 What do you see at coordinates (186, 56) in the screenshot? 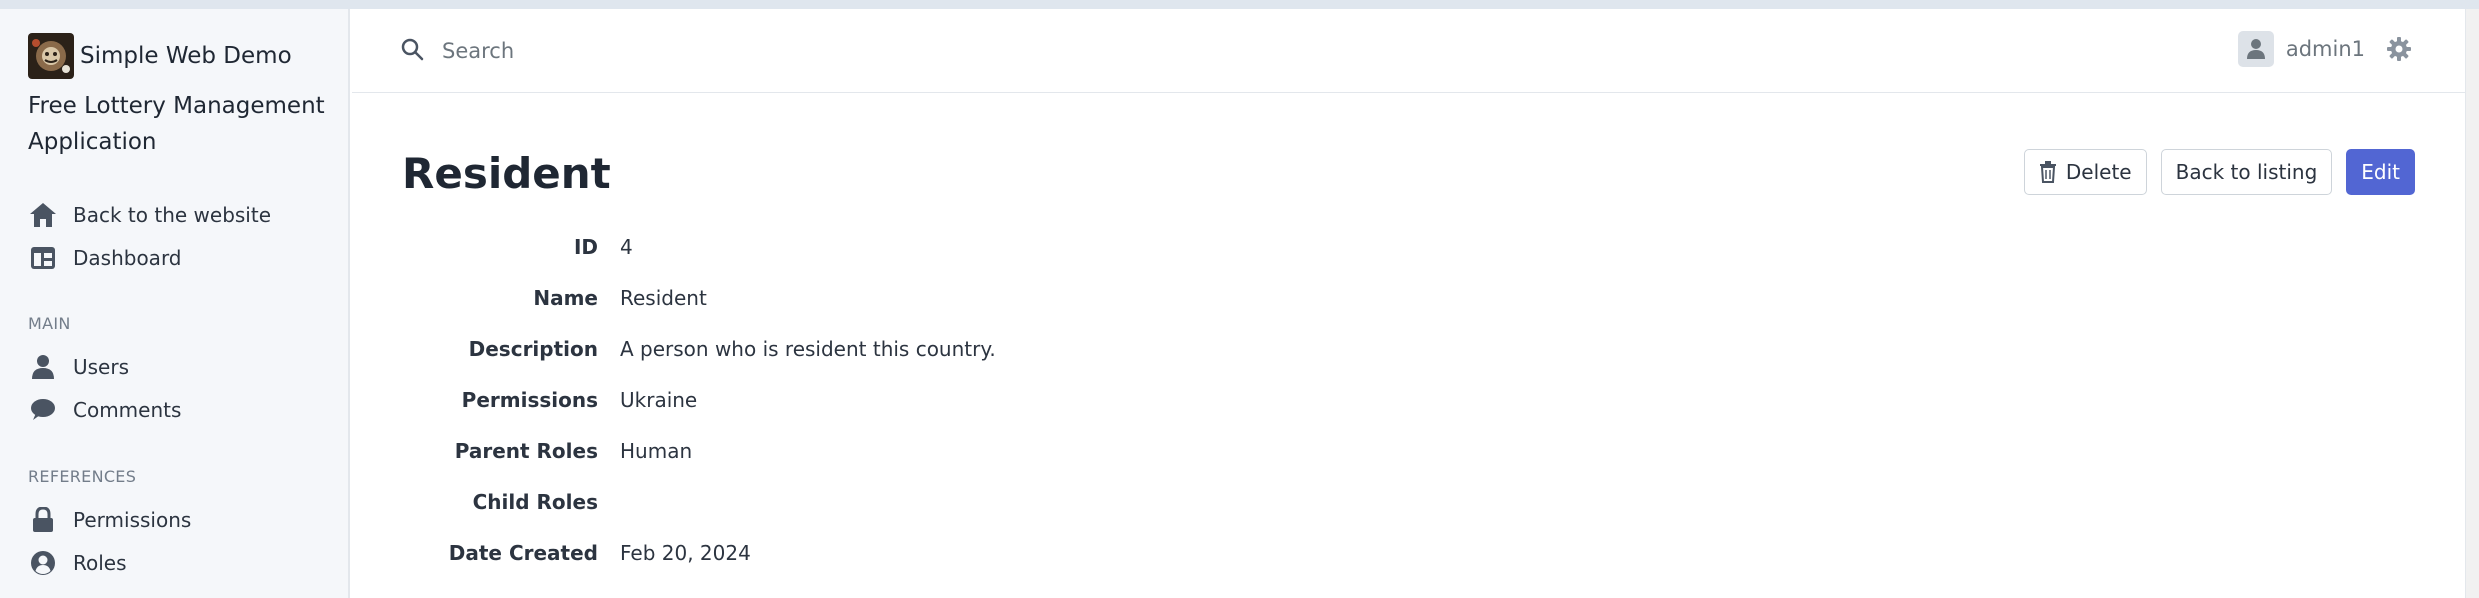
I see `brand-title: Simple Web Demo` at bounding box center [186, 56].